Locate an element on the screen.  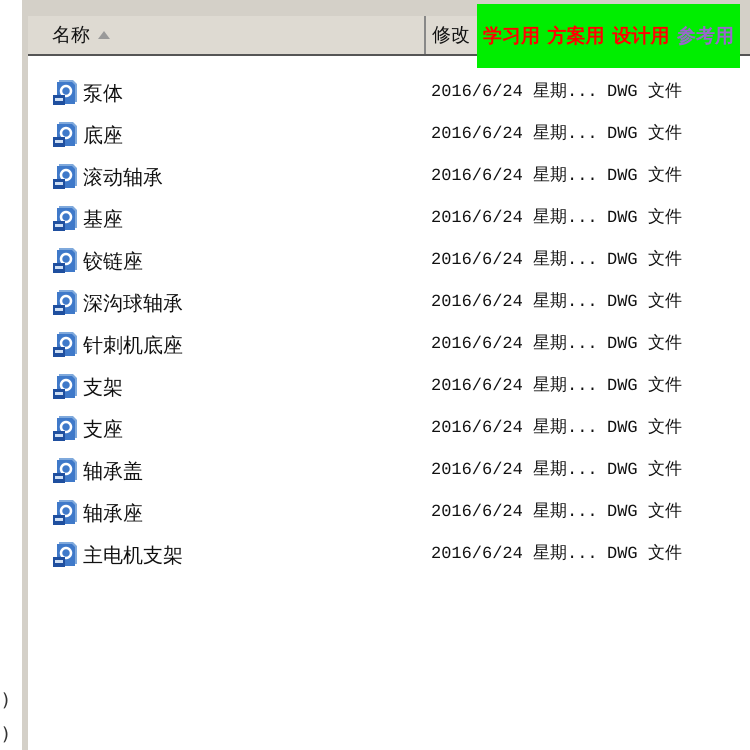
file-name: 轴承座 is located at coordinates (257, 513).